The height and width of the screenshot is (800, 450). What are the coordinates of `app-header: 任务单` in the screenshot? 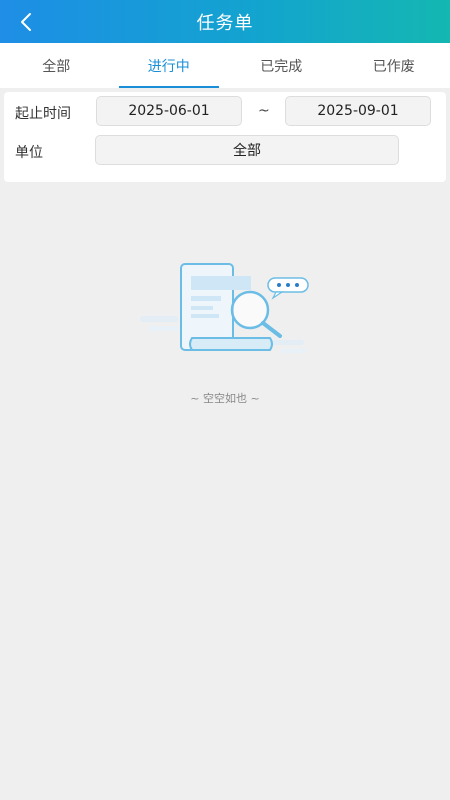 It's located at (225, 21).